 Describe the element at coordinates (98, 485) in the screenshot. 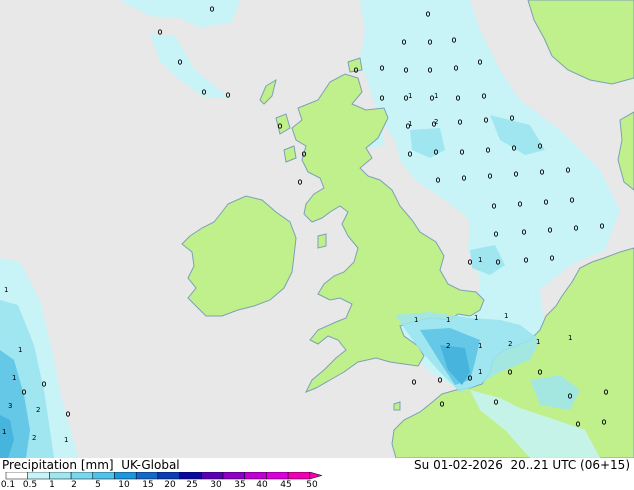

I see `legend-tick-label: 5` at that location.